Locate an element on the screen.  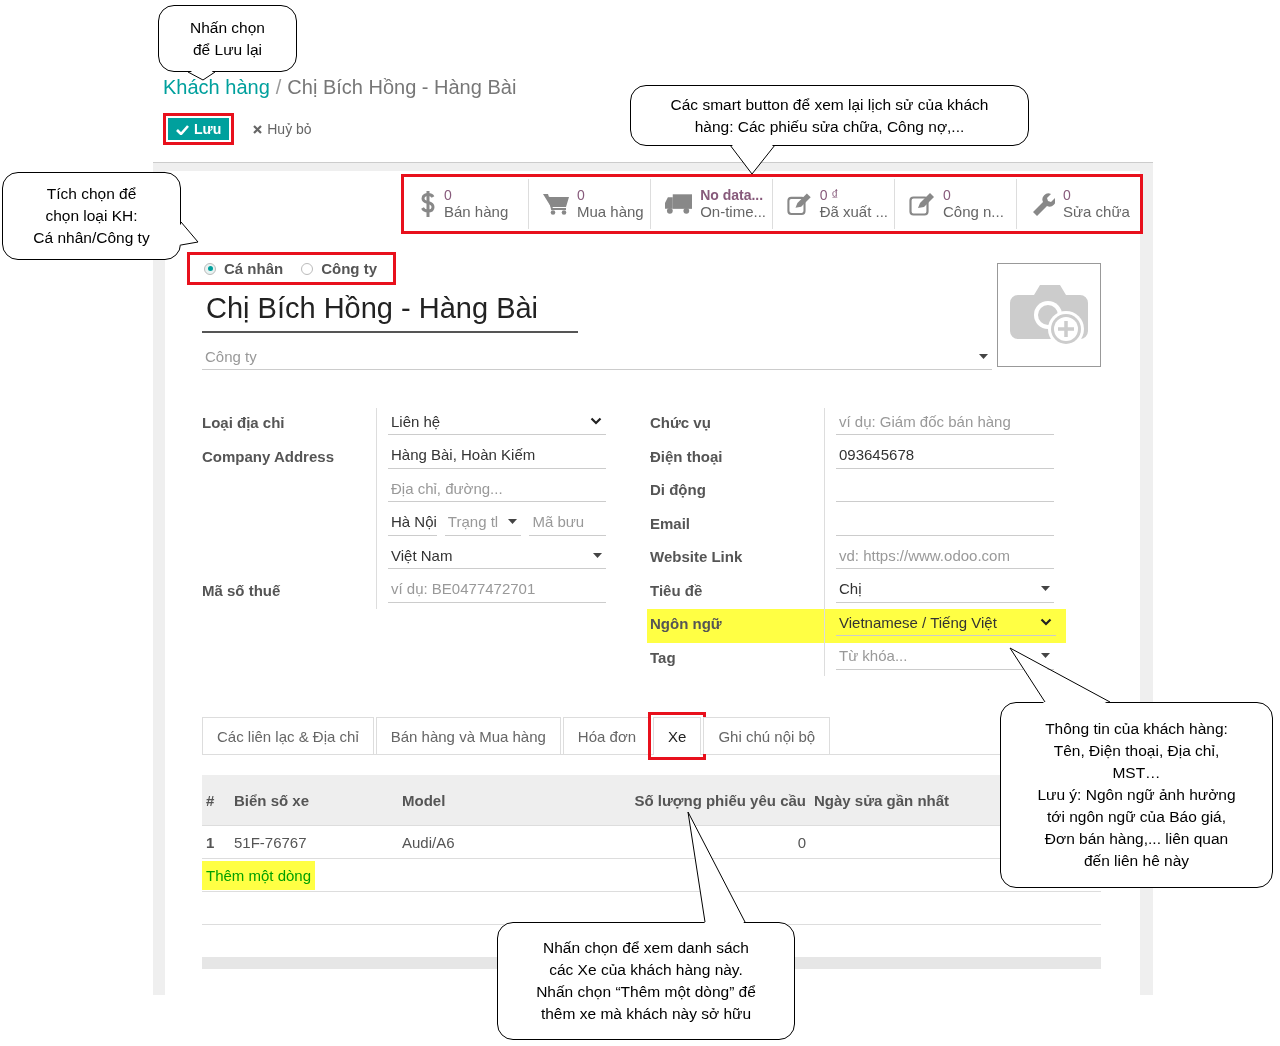
column-header: Model is located at coordinates (511, 800).